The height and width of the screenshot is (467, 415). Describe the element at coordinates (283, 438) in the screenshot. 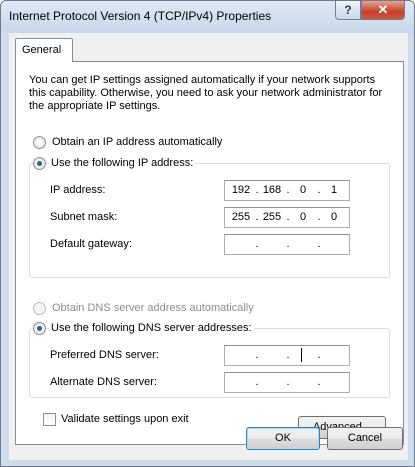

I see `ok-button: OK` at that location.